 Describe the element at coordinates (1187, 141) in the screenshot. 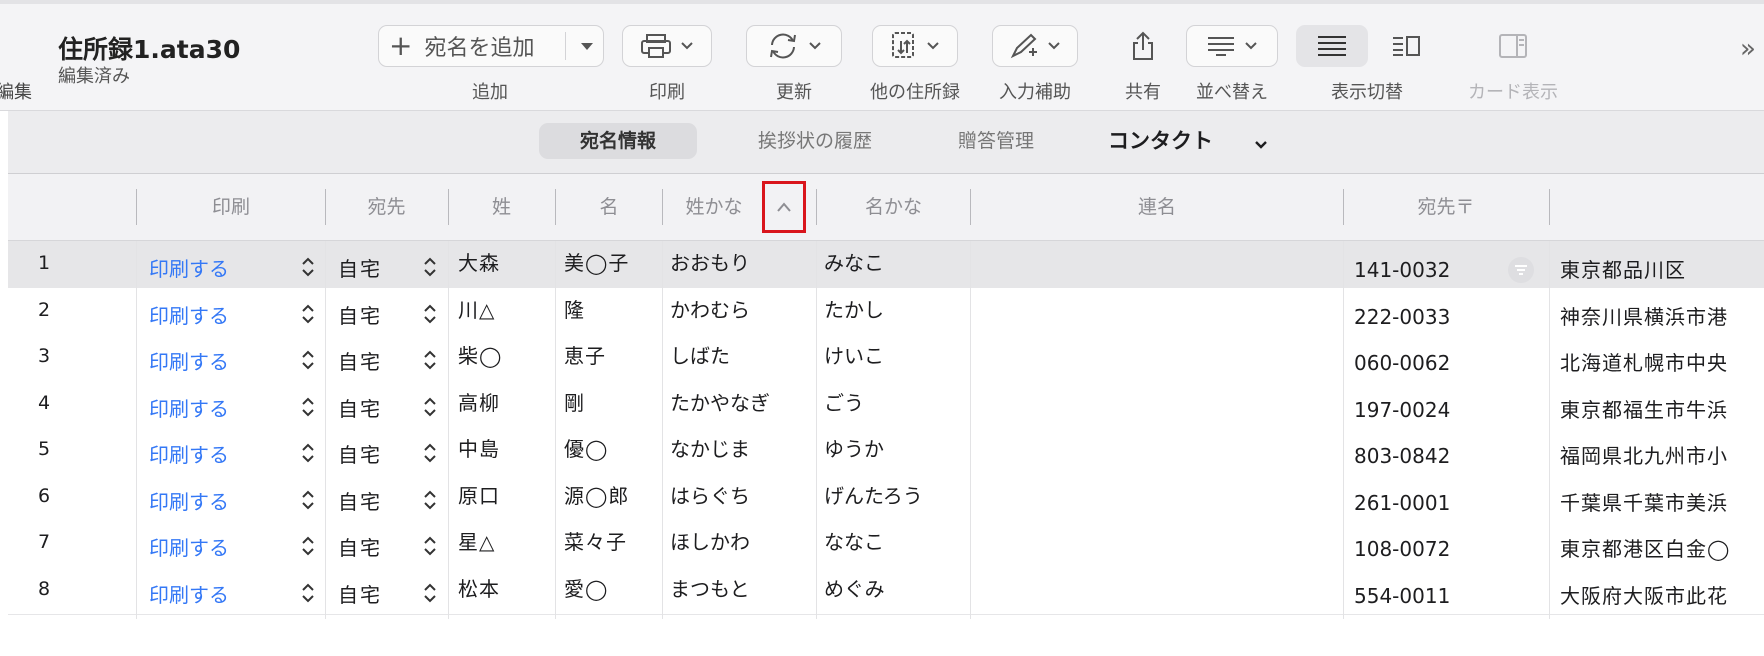

I see `tab-contact: コンタクト` at that location.